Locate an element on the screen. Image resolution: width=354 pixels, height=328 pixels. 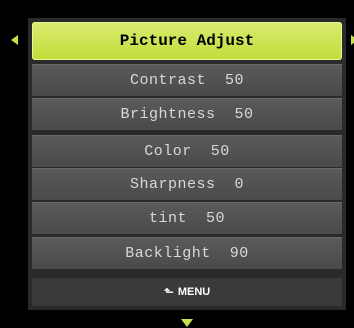
footer-label: MENU is located at coordinates (194, 292).